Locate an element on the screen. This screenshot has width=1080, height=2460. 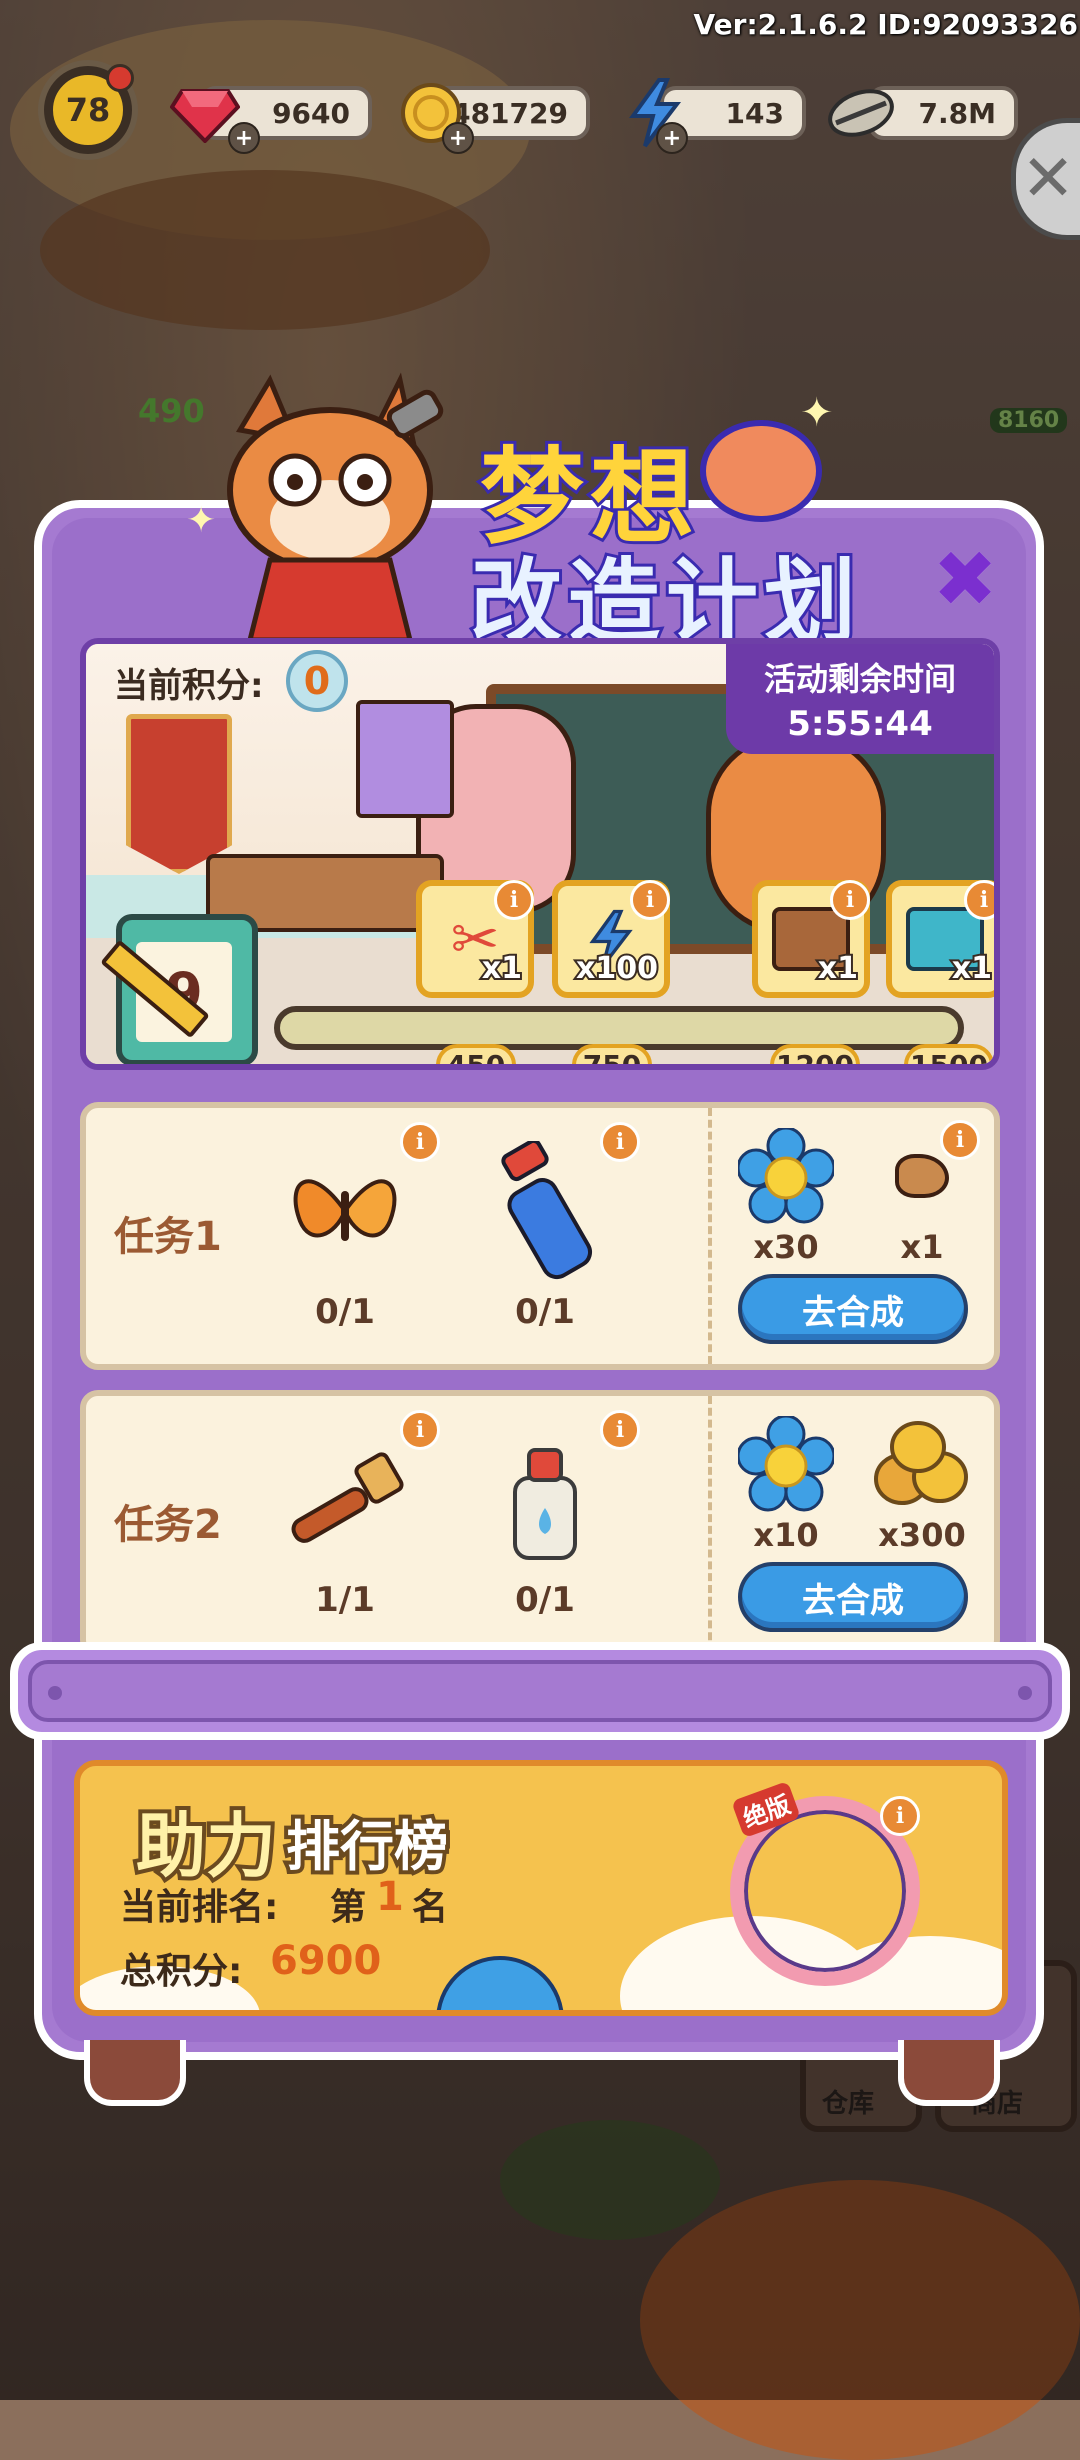
butterfly-icon is located at coordinates (345, 1210).